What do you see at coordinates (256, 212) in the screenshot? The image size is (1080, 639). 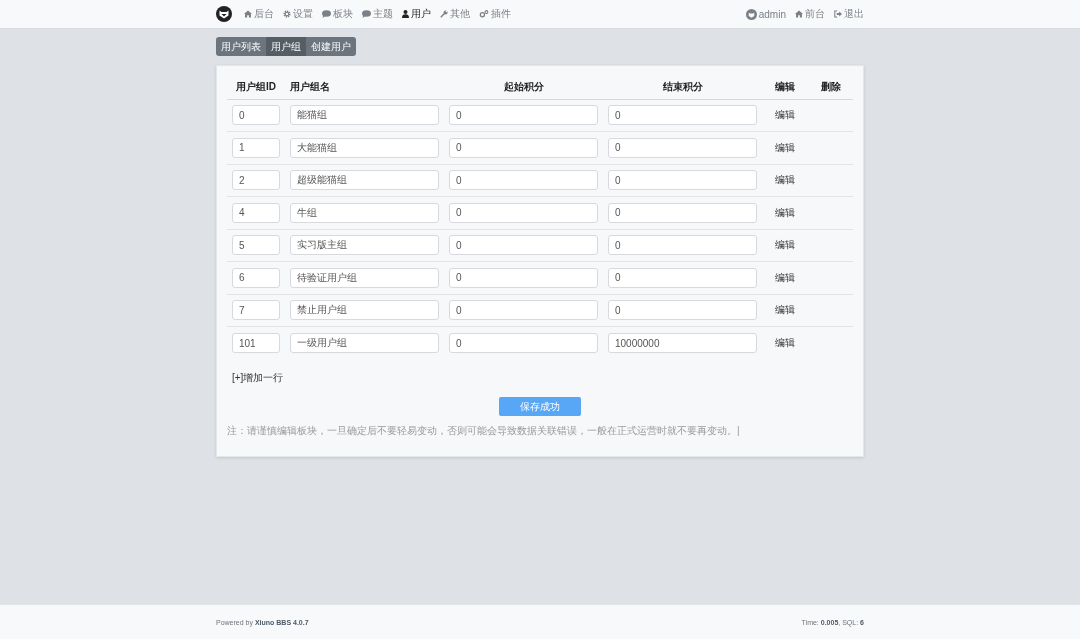 I see `input-field: 4` at bounding box center [256, 212].